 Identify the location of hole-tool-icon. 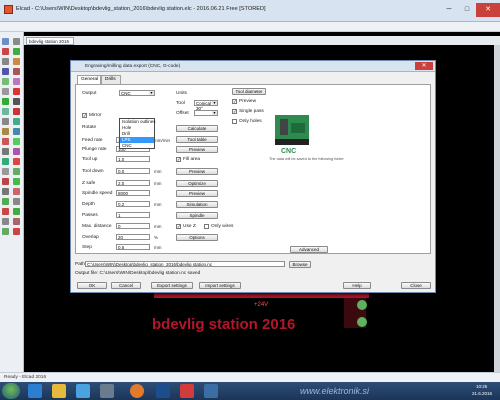
(16, 171).